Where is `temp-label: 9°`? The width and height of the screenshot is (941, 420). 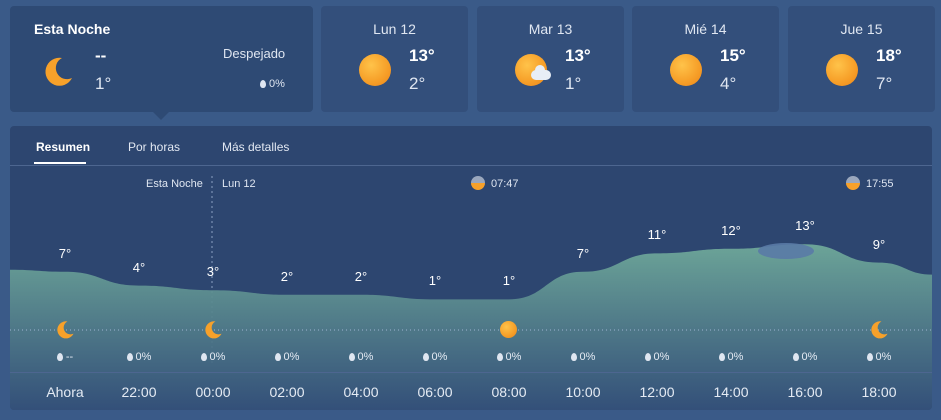
temp-label: 9° is located at coordinates (879, 244).